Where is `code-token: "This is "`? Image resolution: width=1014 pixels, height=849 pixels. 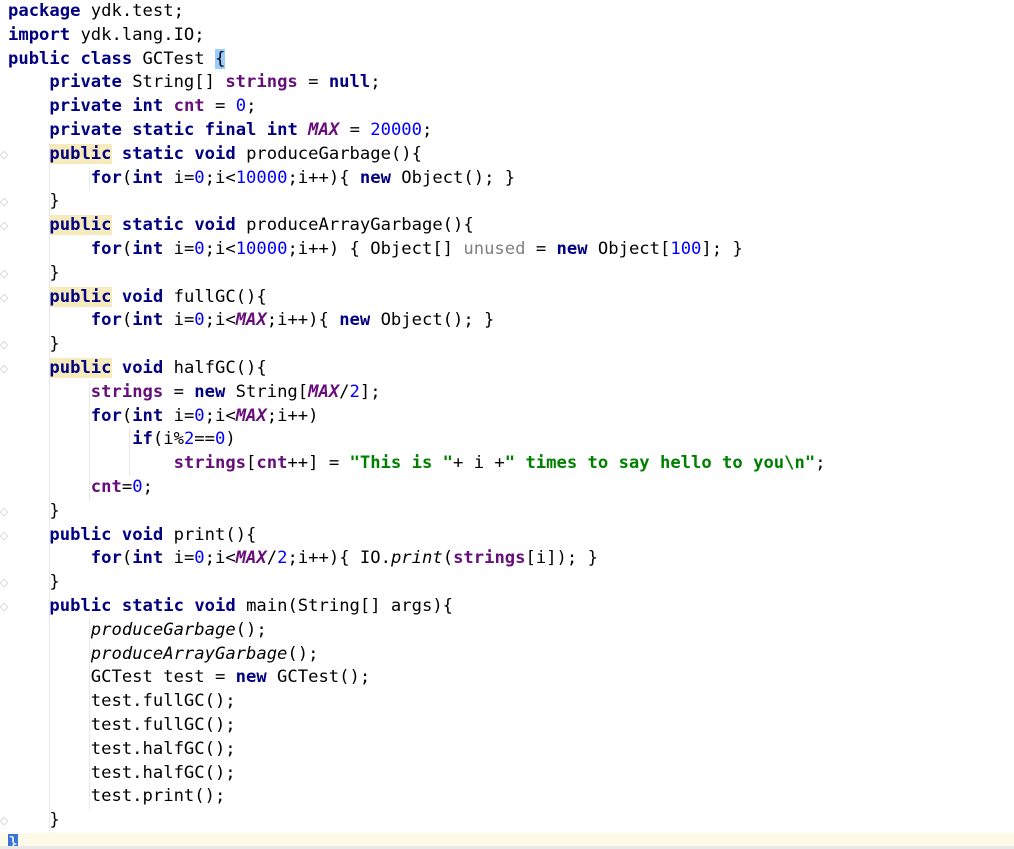 code-token: "This is " is located at coordinates (401, 463).